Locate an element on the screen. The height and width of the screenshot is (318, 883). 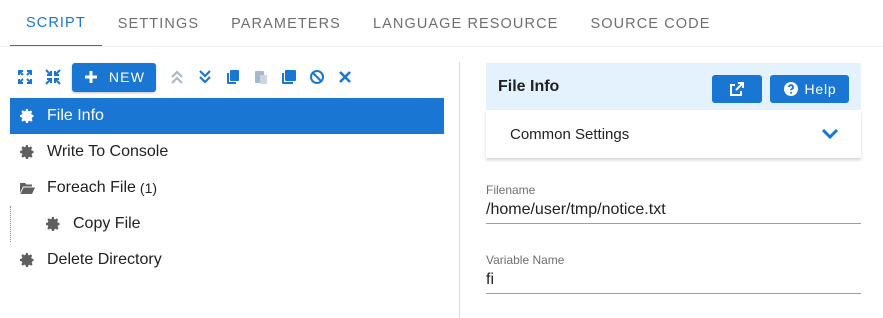
help-button: Help is located at coordinates (809, 89).